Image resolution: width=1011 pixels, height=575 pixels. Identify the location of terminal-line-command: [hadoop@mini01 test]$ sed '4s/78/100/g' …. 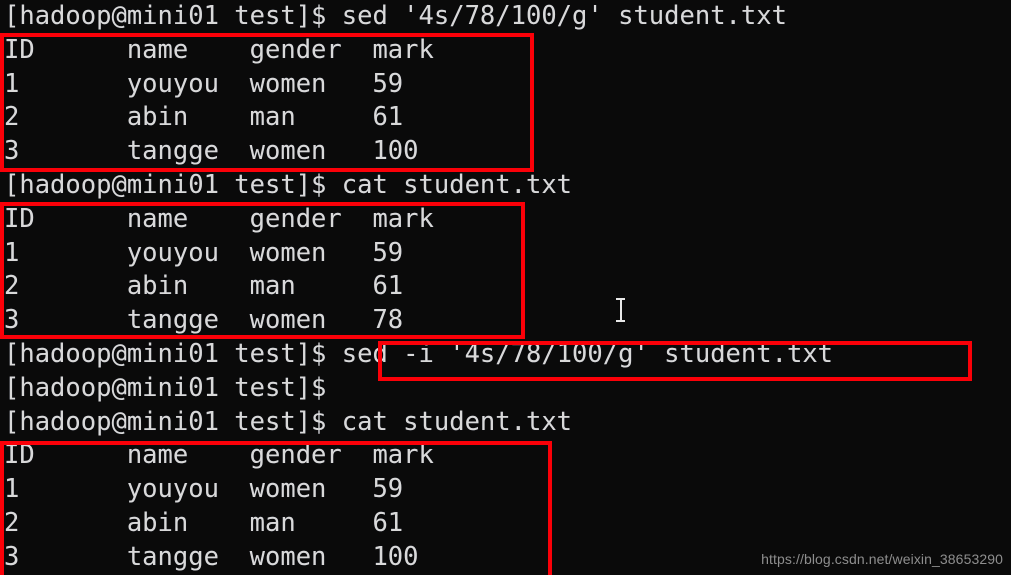
(395, 16).